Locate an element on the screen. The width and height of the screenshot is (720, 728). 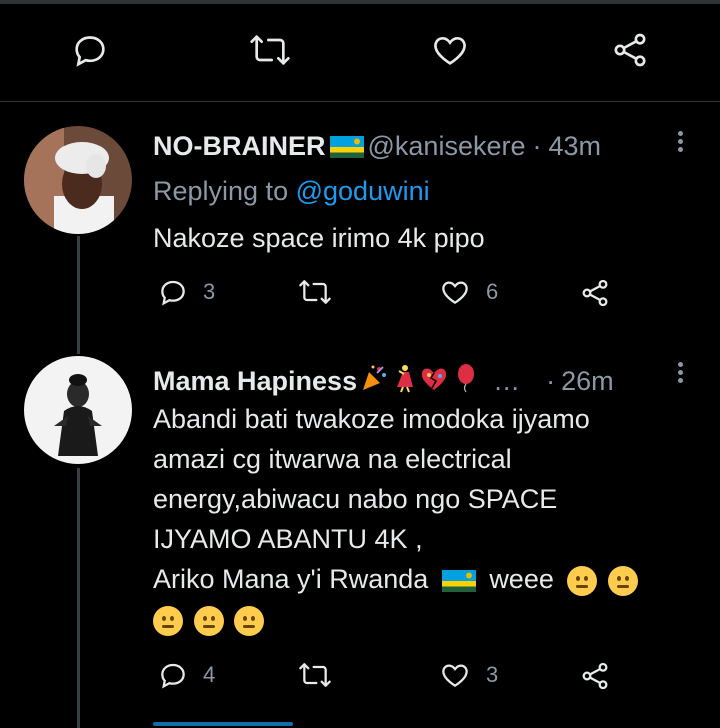
like-count: 6 is located at coordinates (492, 291).